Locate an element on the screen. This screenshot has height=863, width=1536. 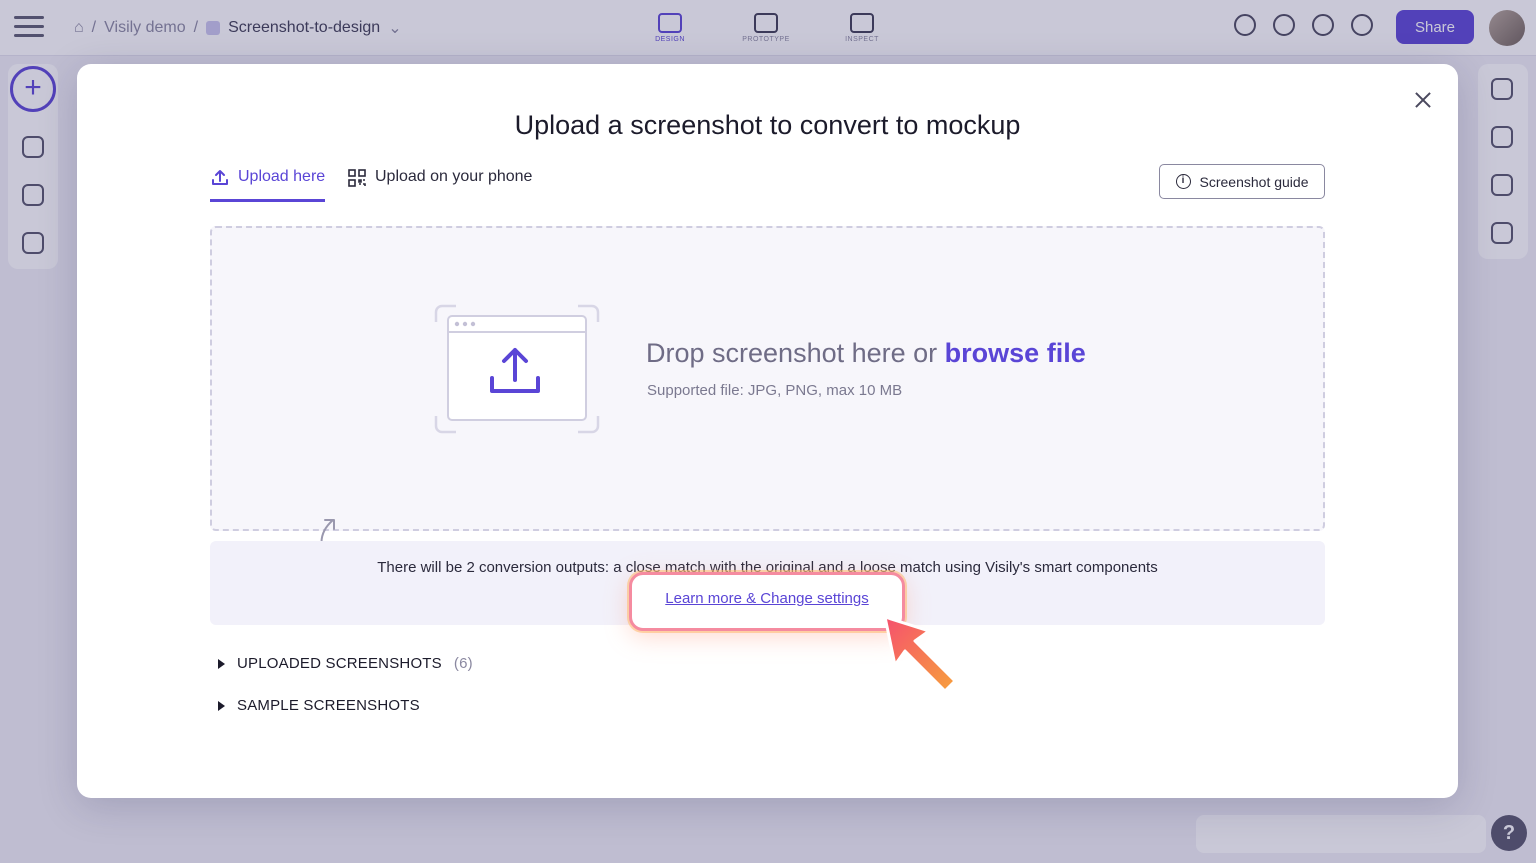
tab-upload-on-phone: Upload on your phone is located at coordinates (439, 185).